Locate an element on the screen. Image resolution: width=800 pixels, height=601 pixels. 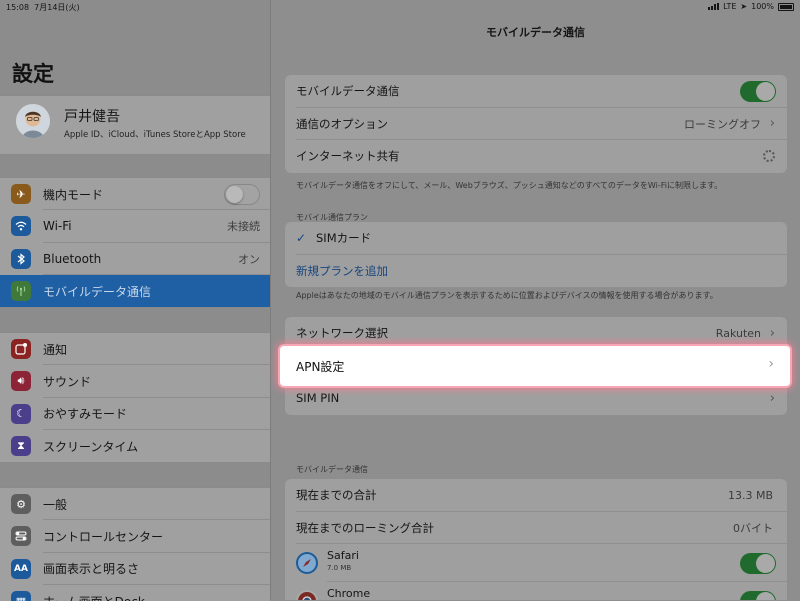
sidebar-item-airplane: ✈ 機内モード is located at coordinates (135, 194).